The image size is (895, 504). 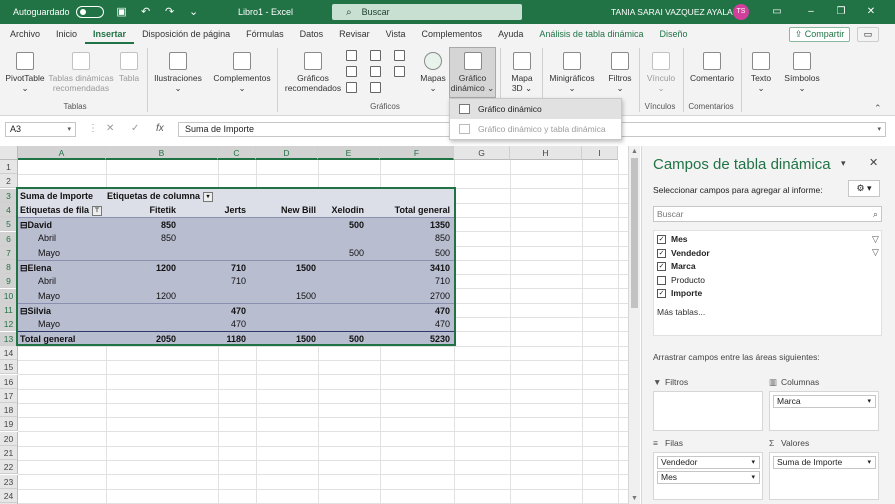 I want to click on statistic-chart-icon, so click(x=375, y=71).